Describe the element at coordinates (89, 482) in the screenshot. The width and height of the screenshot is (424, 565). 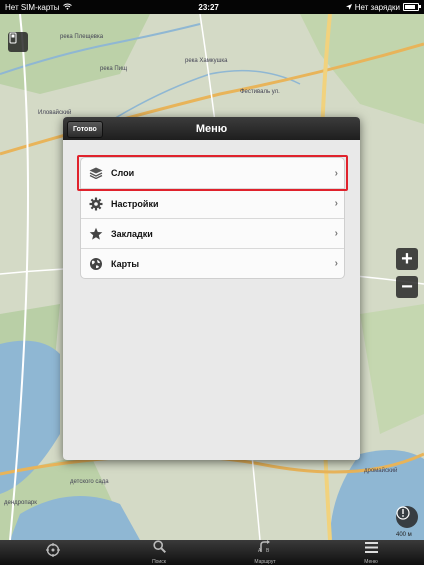
I see `map-label-area-1: детского сада` at that location.